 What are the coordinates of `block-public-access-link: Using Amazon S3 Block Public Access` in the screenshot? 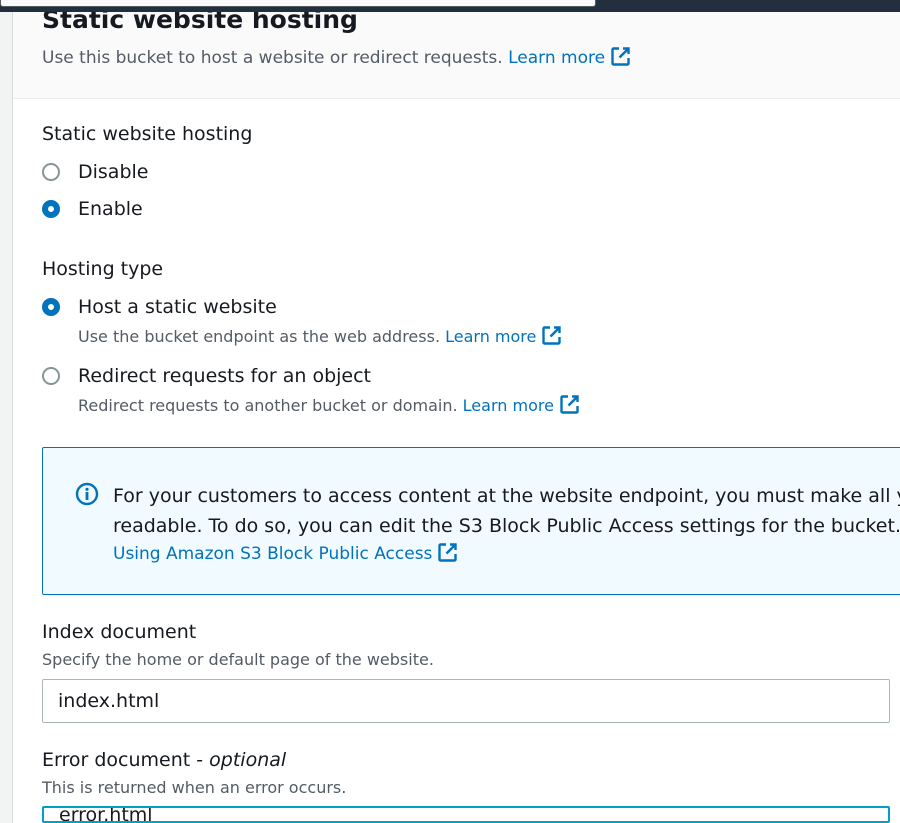 It's located at (285, 555).